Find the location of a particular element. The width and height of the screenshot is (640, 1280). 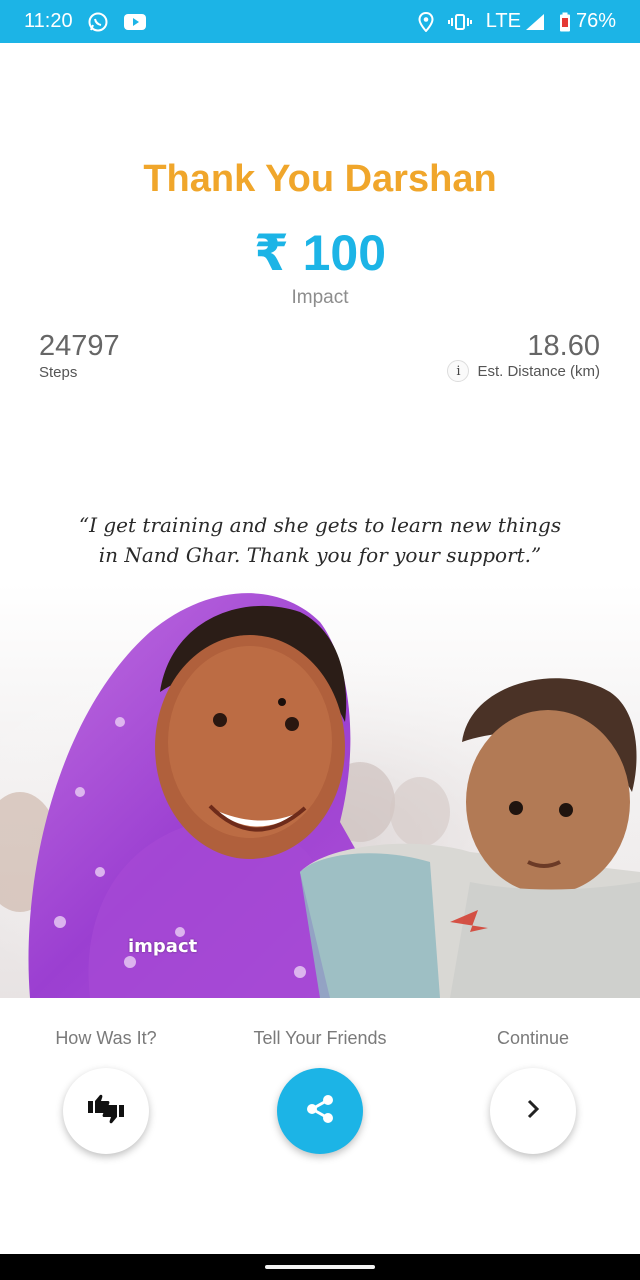

signal-icon is located at coordinates (535, 22).